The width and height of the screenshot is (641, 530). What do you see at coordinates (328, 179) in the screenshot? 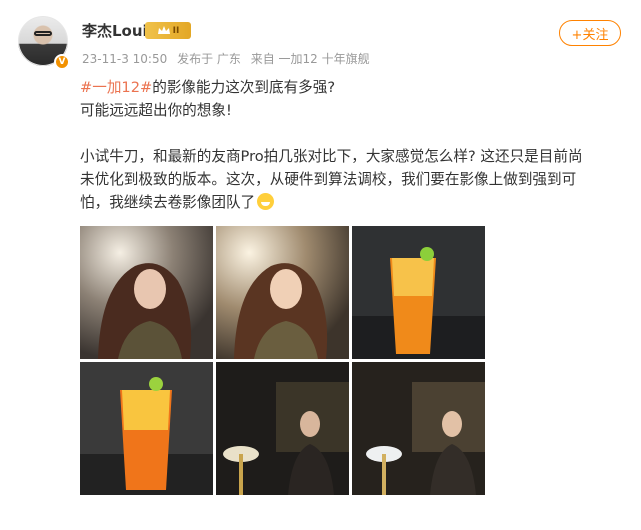
I see `text-para2-line2: 未优化到极致的版本。这次，从硬件到算法调校，我们要在影像上做到强到可` at bounding box center [328, 179].